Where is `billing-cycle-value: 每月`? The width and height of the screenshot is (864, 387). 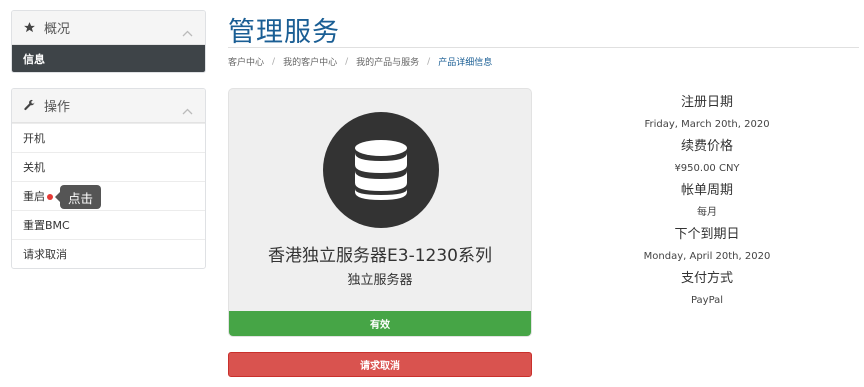 billing-cycle-value: 每月 is located at coordinates (707, 212).